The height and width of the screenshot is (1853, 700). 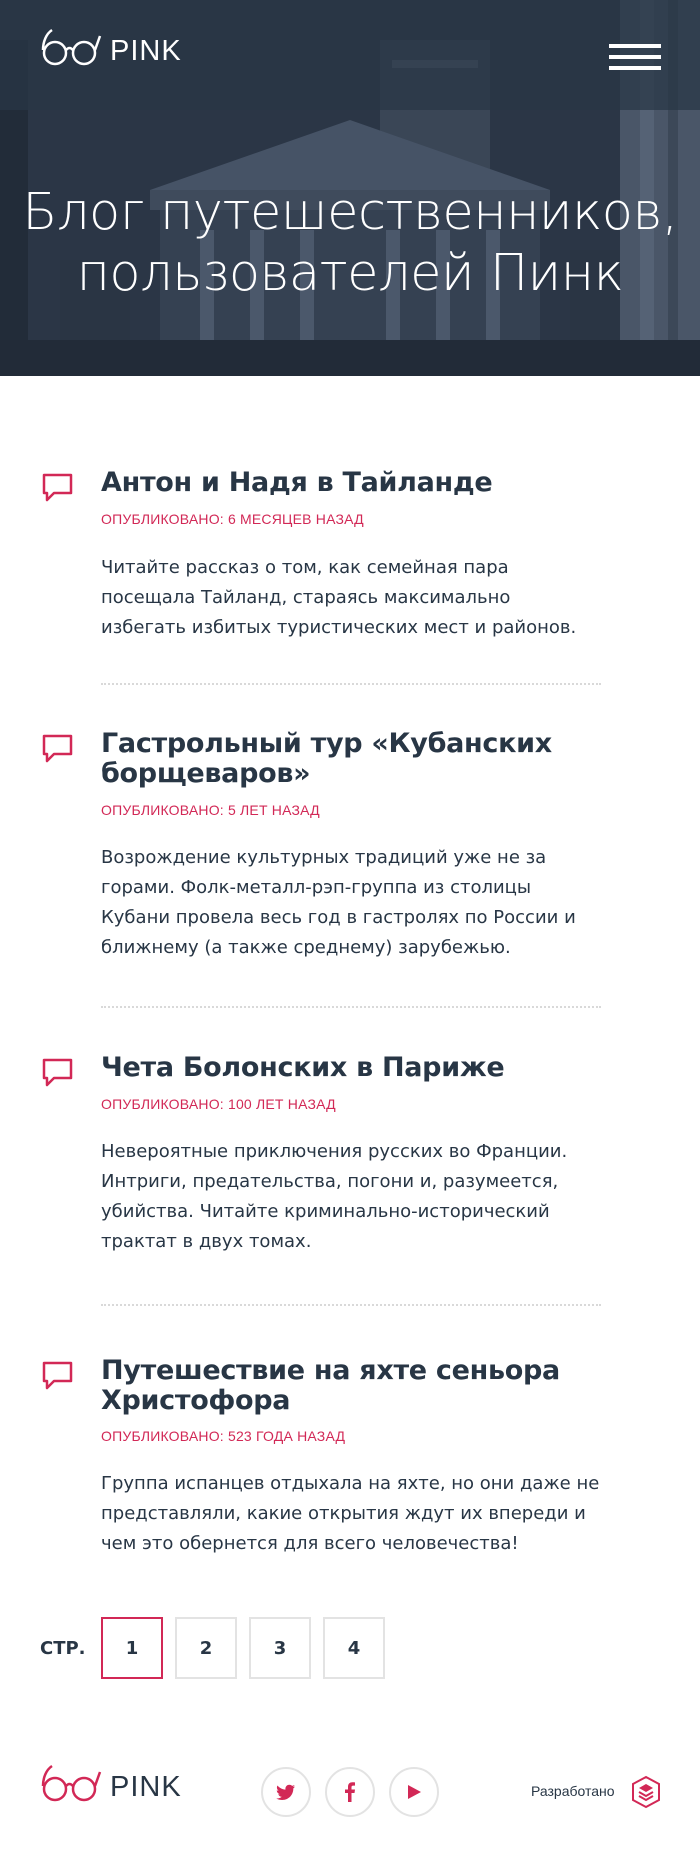 I want to click on facebook-icon, so click(x=350, y=1792).